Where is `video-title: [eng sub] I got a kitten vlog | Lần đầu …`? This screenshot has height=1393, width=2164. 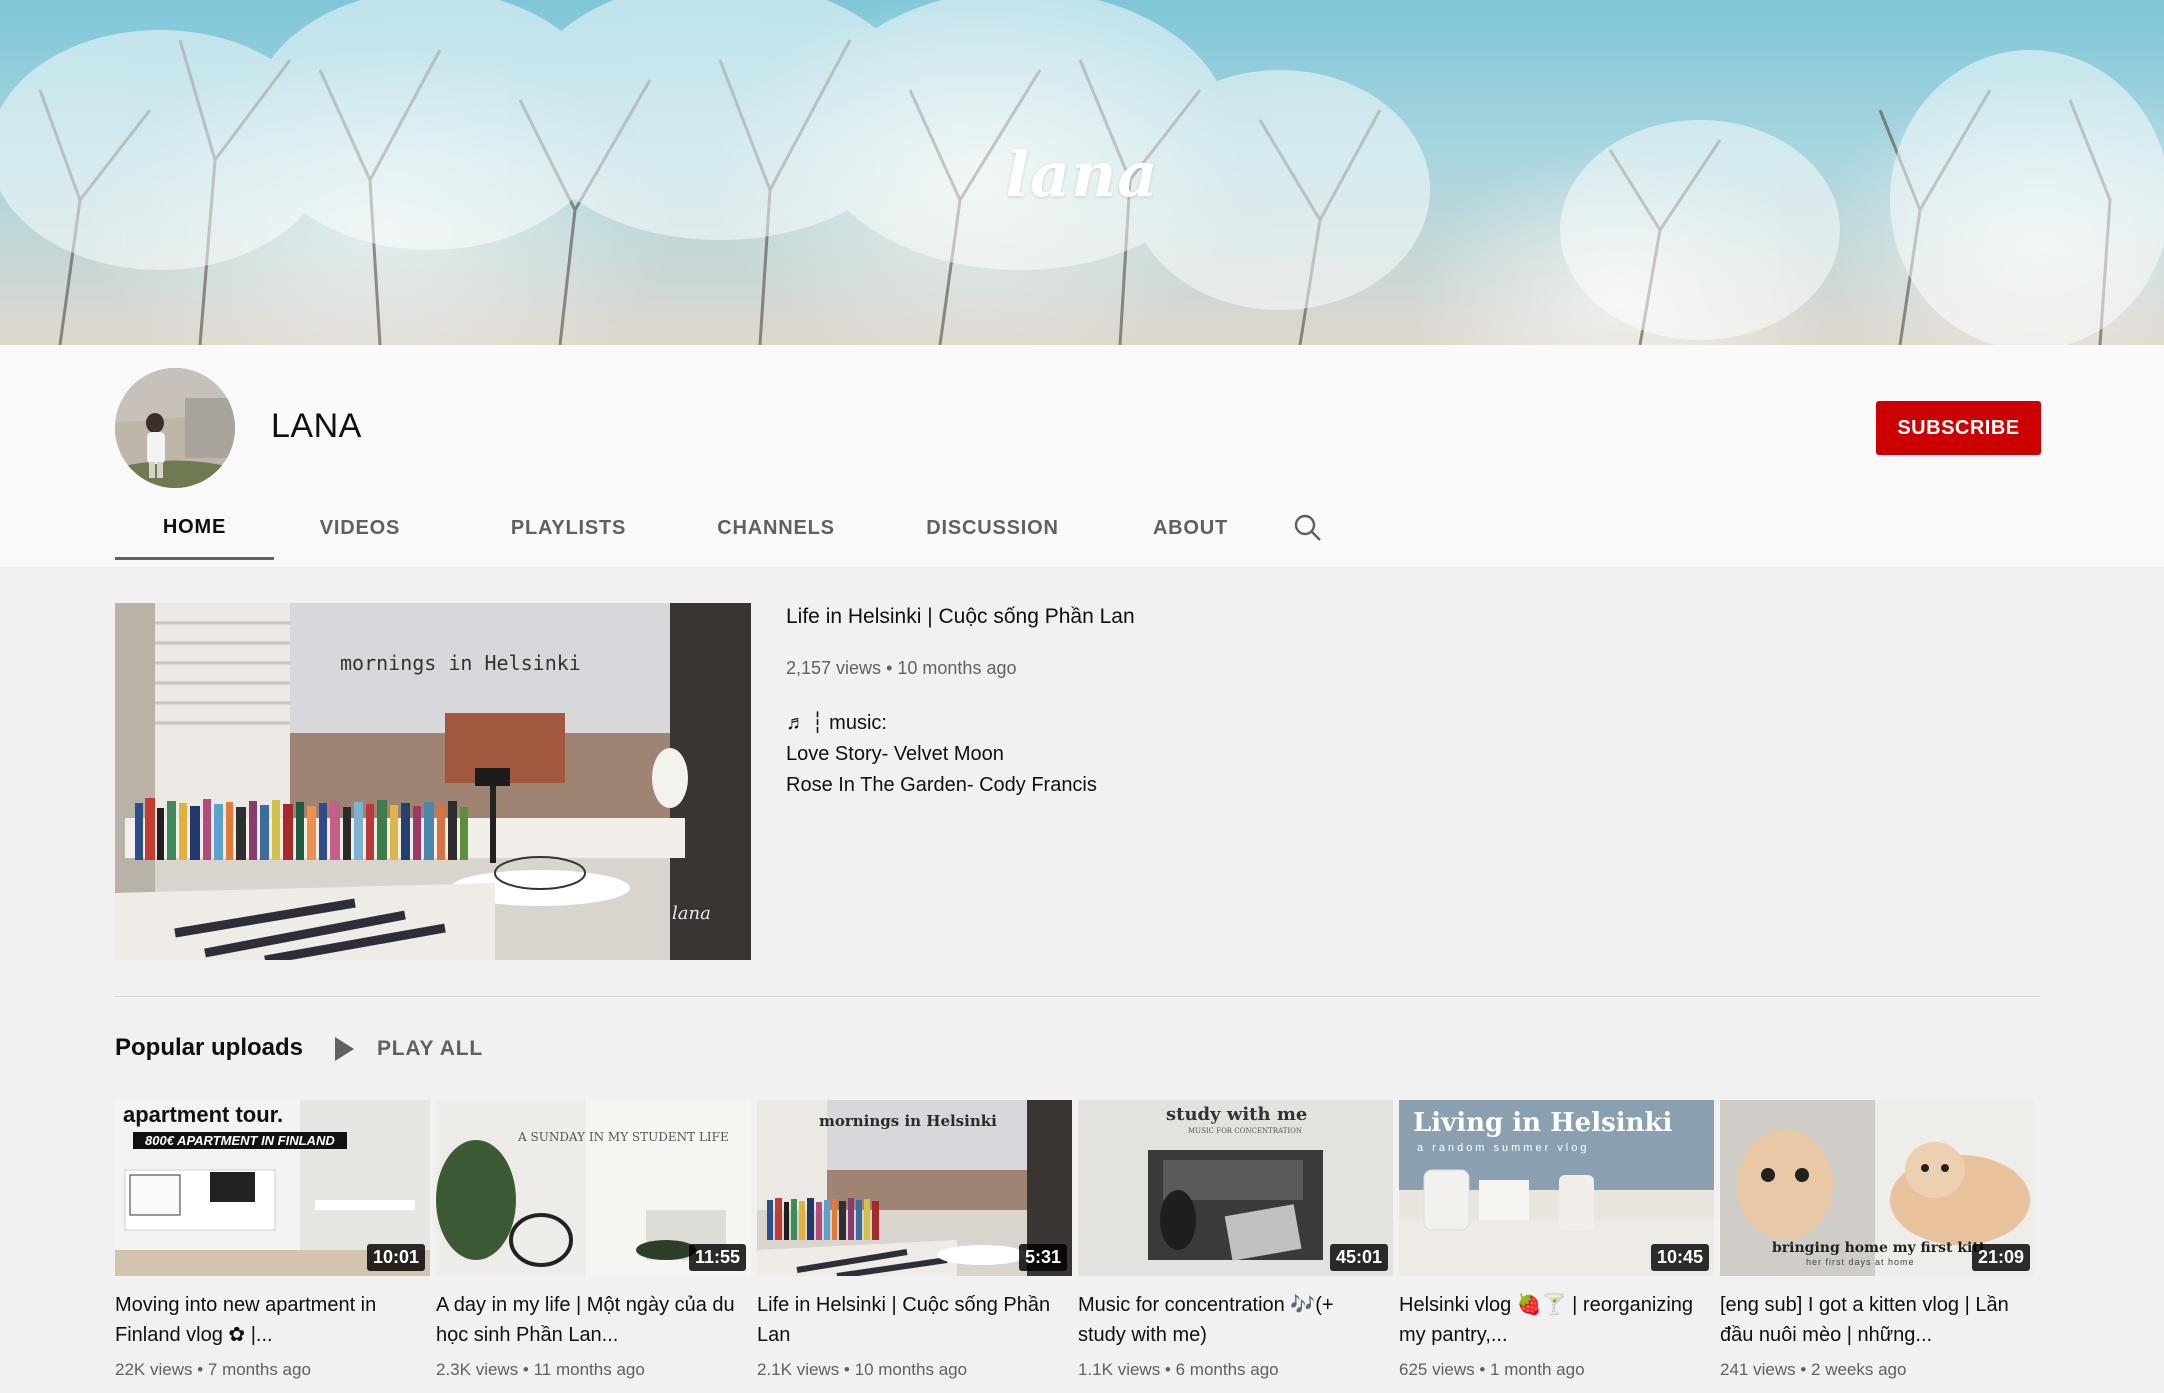
video-title: [eng sub] I got a kitten vlog | Lần đầu … is located at coordinates (1872, 1320).